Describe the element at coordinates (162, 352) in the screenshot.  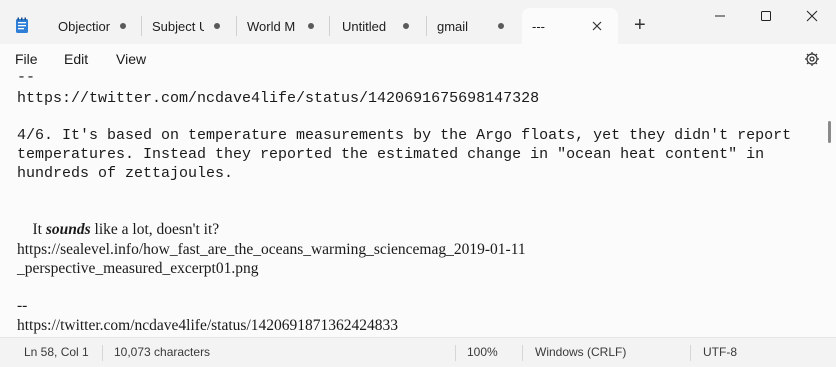
I see `character-count: 10,073 characters` at that location.